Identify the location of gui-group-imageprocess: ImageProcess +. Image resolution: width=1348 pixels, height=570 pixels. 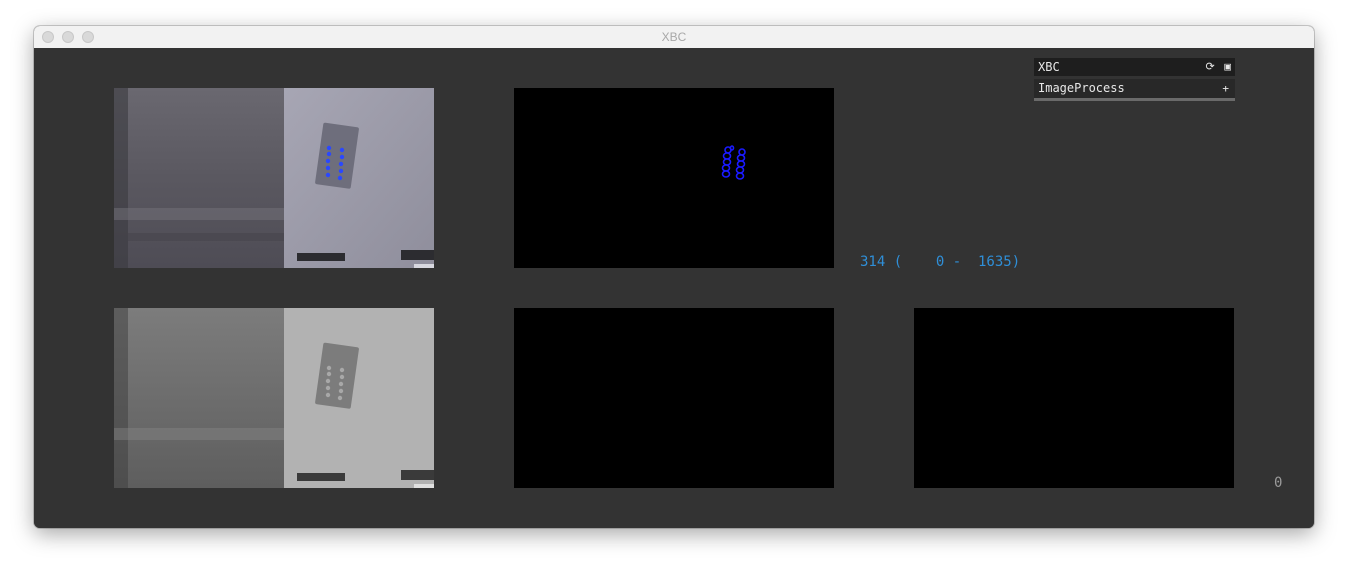
(1134, 90).